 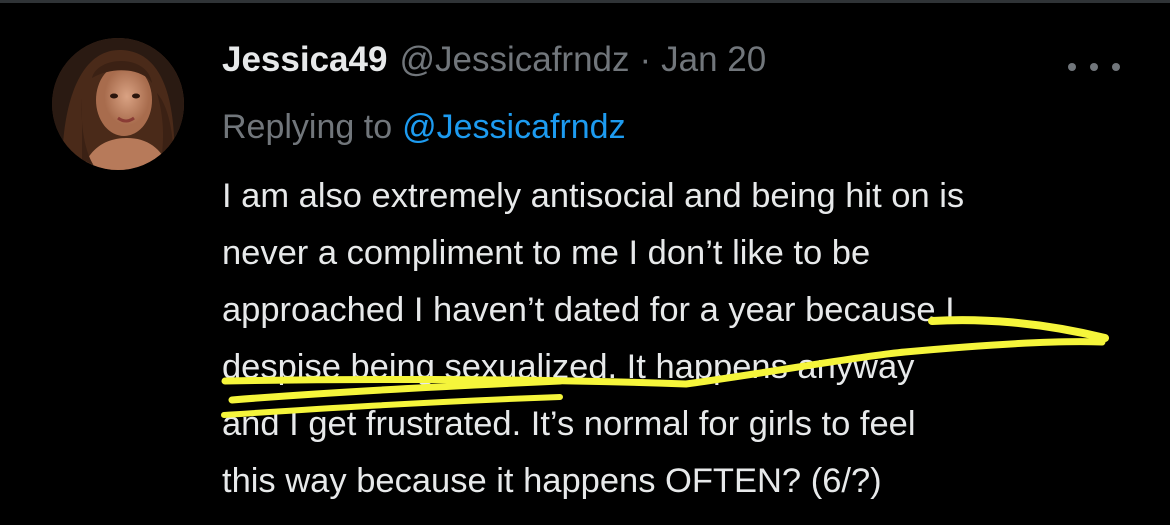 I want to click on more-options-button, so click(x=1094, y=67).